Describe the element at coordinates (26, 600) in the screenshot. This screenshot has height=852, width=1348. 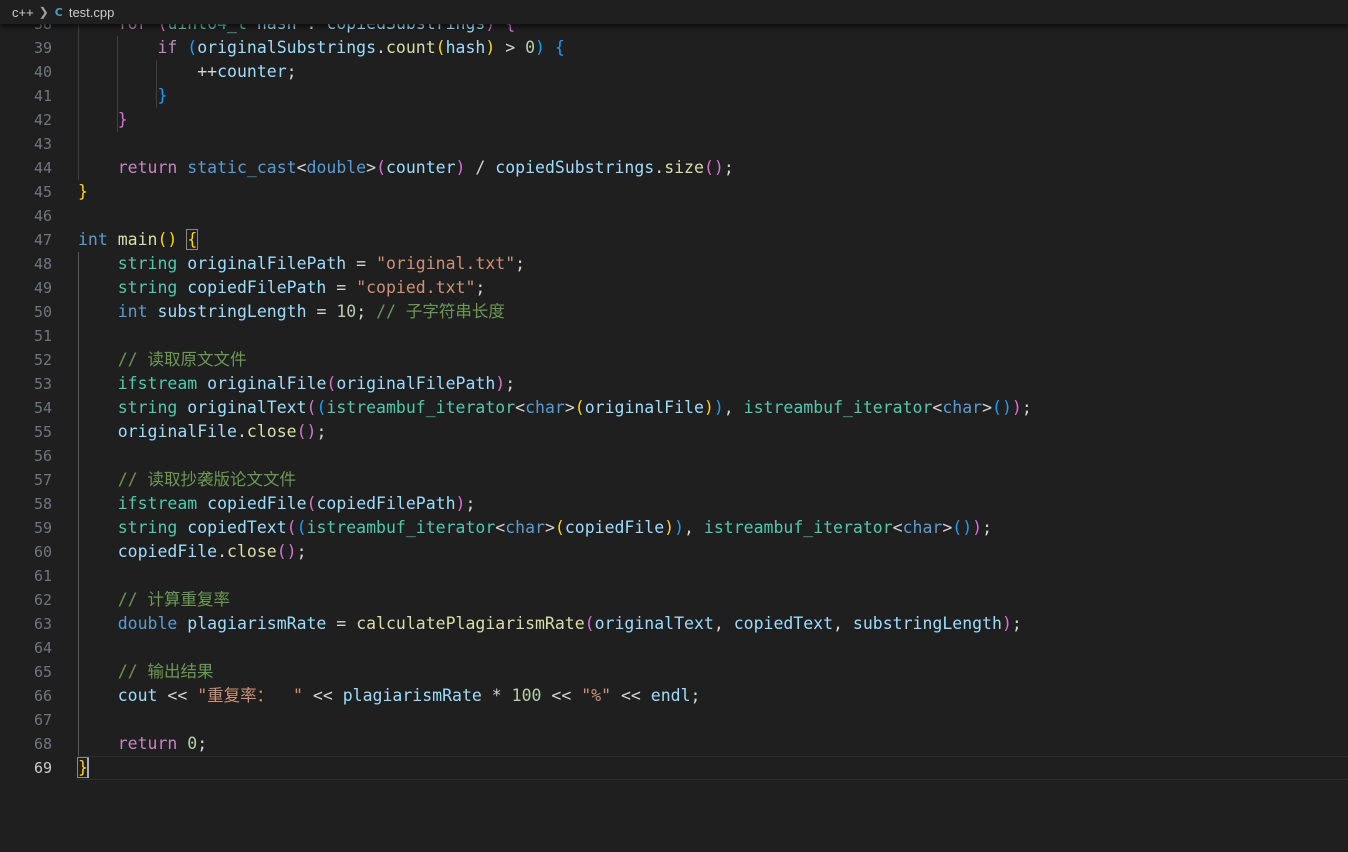
I see `line-number: 62` at that location.